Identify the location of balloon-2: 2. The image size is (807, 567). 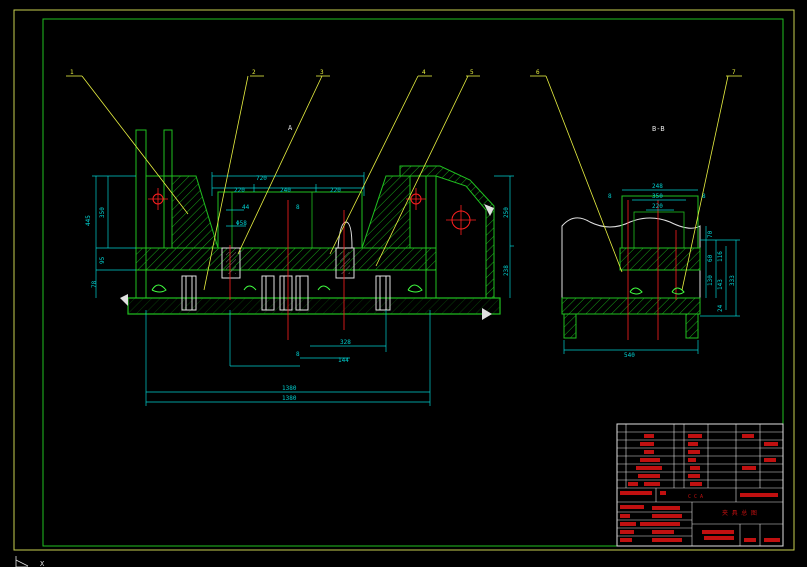
(254, 72).